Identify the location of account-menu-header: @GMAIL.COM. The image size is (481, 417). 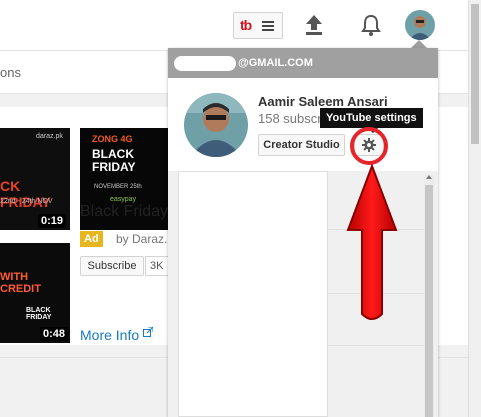
(303, 63).